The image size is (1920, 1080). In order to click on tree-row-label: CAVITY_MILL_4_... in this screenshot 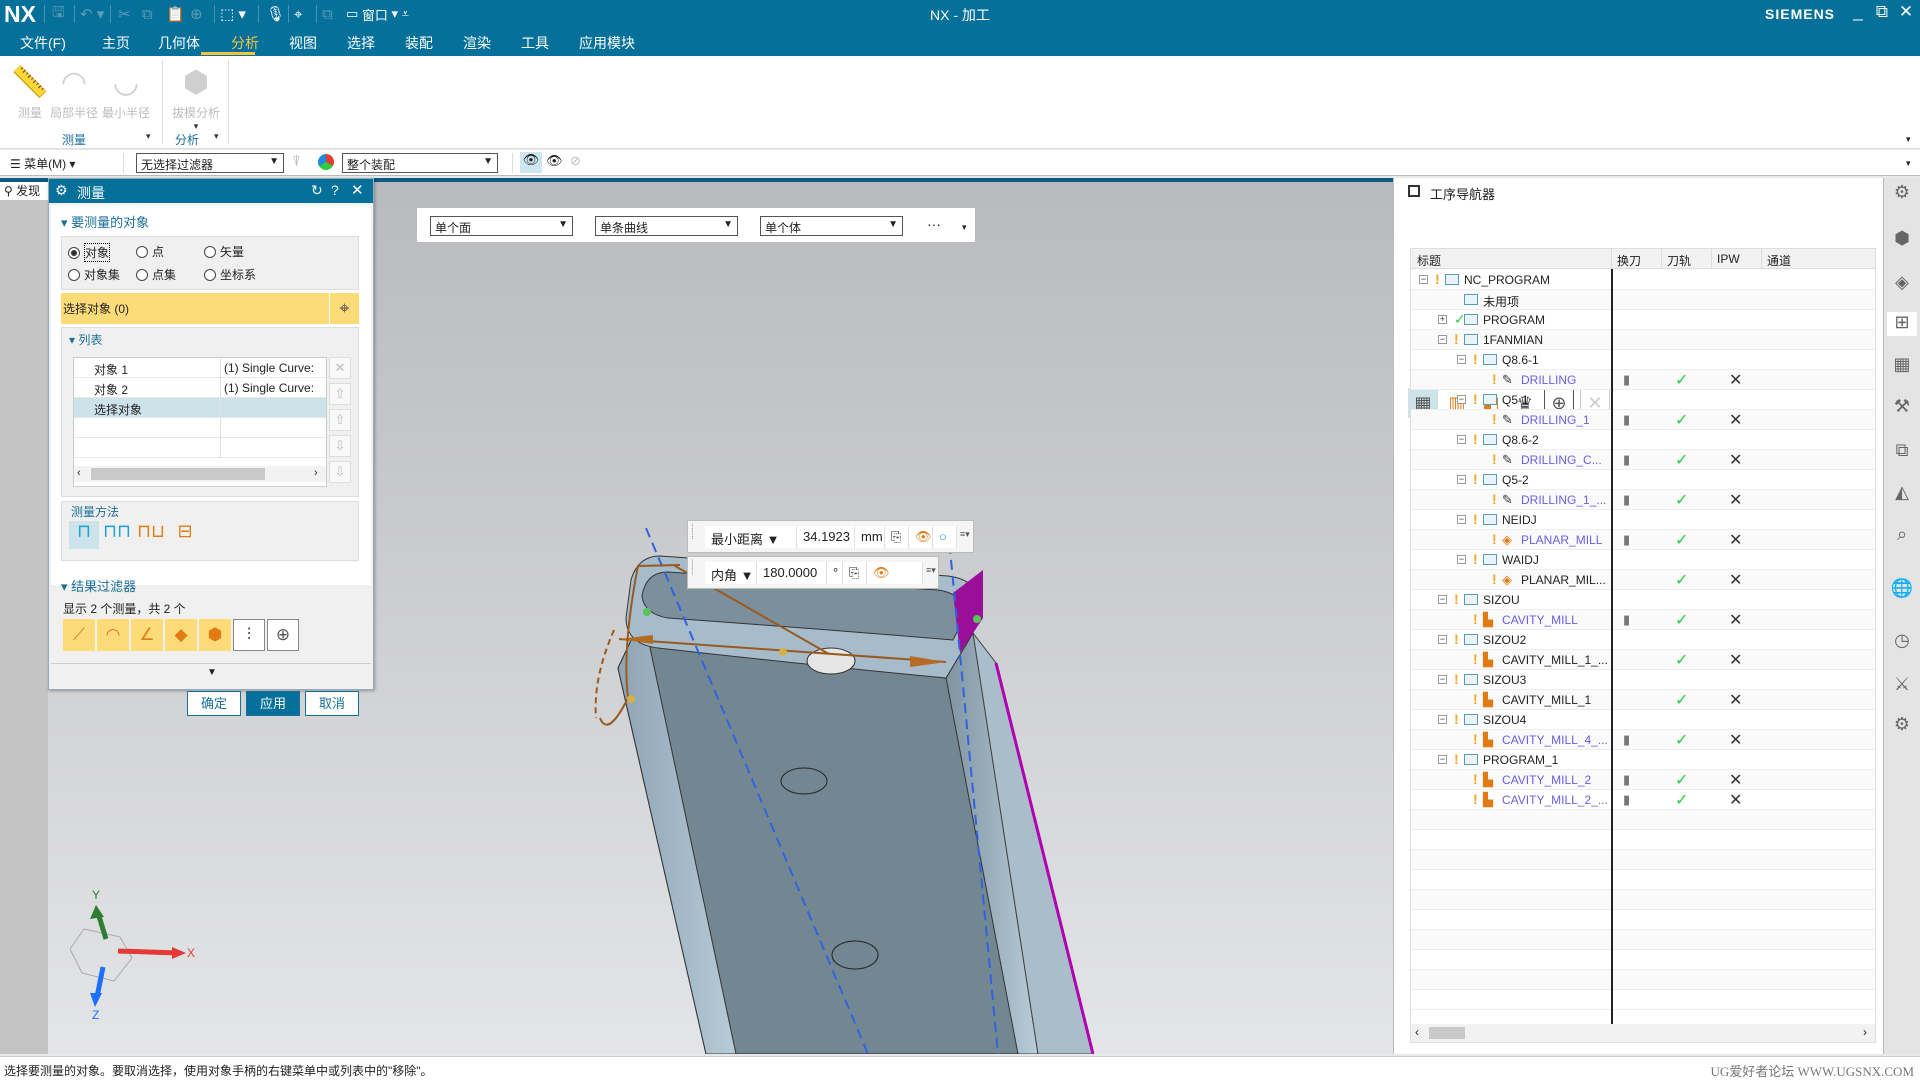, I will do `click(1555, 740)`.